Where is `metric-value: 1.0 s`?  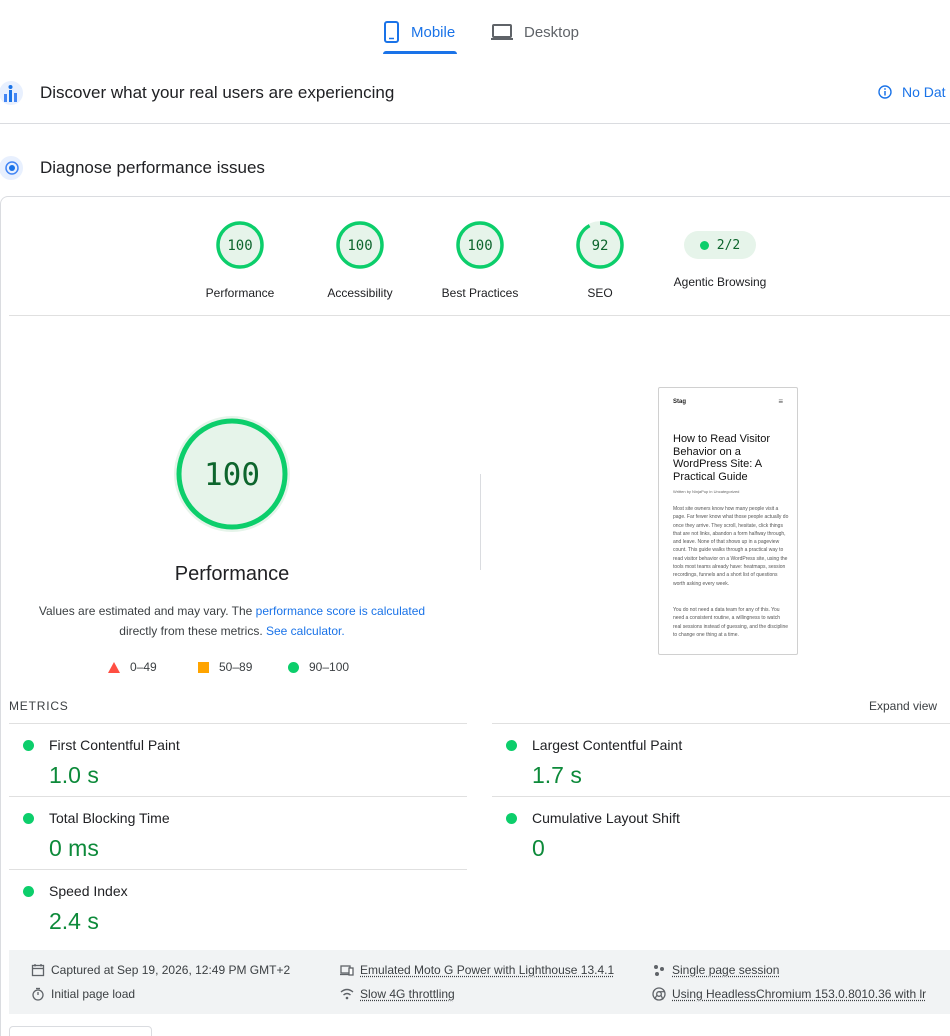
metric-value: 1.0 s is located at coordinates (74, 775).